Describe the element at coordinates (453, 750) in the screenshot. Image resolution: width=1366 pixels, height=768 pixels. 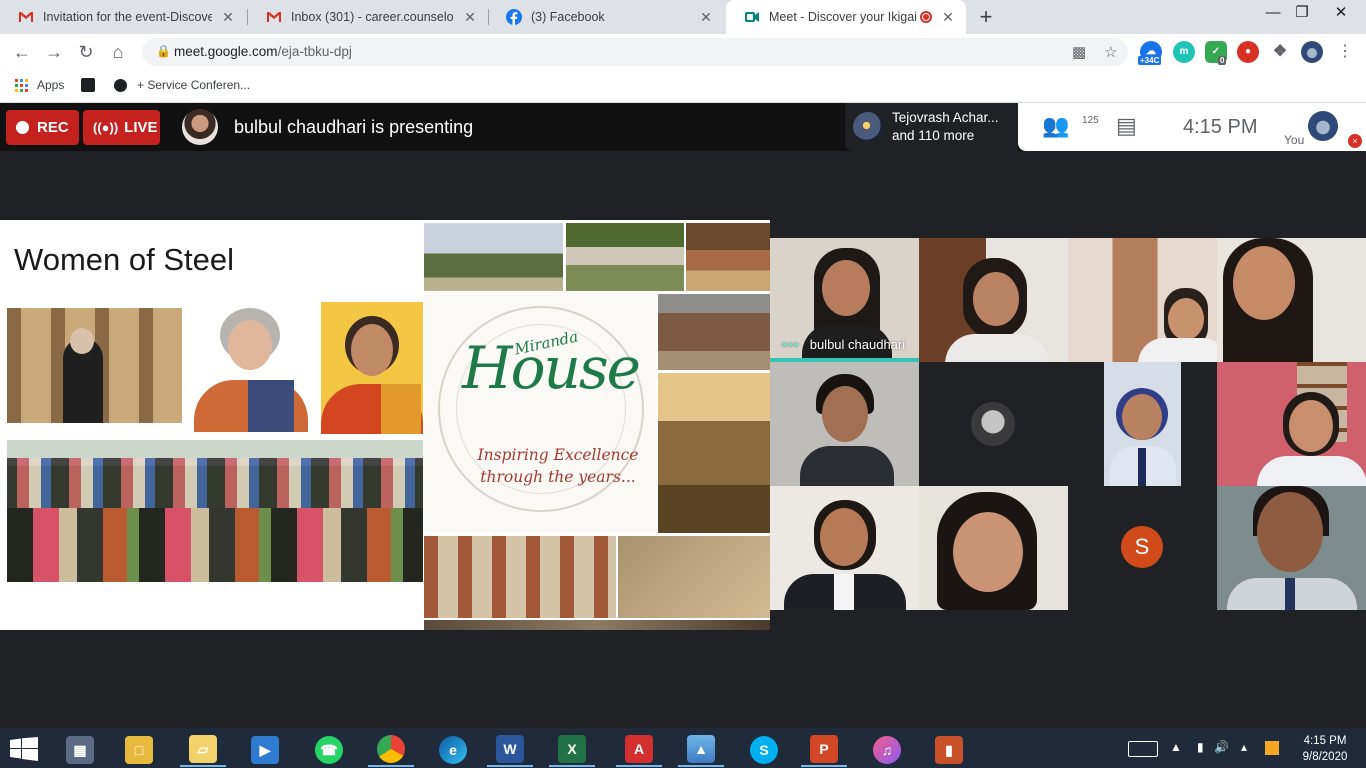
I see `edge-icon: e` at that location.